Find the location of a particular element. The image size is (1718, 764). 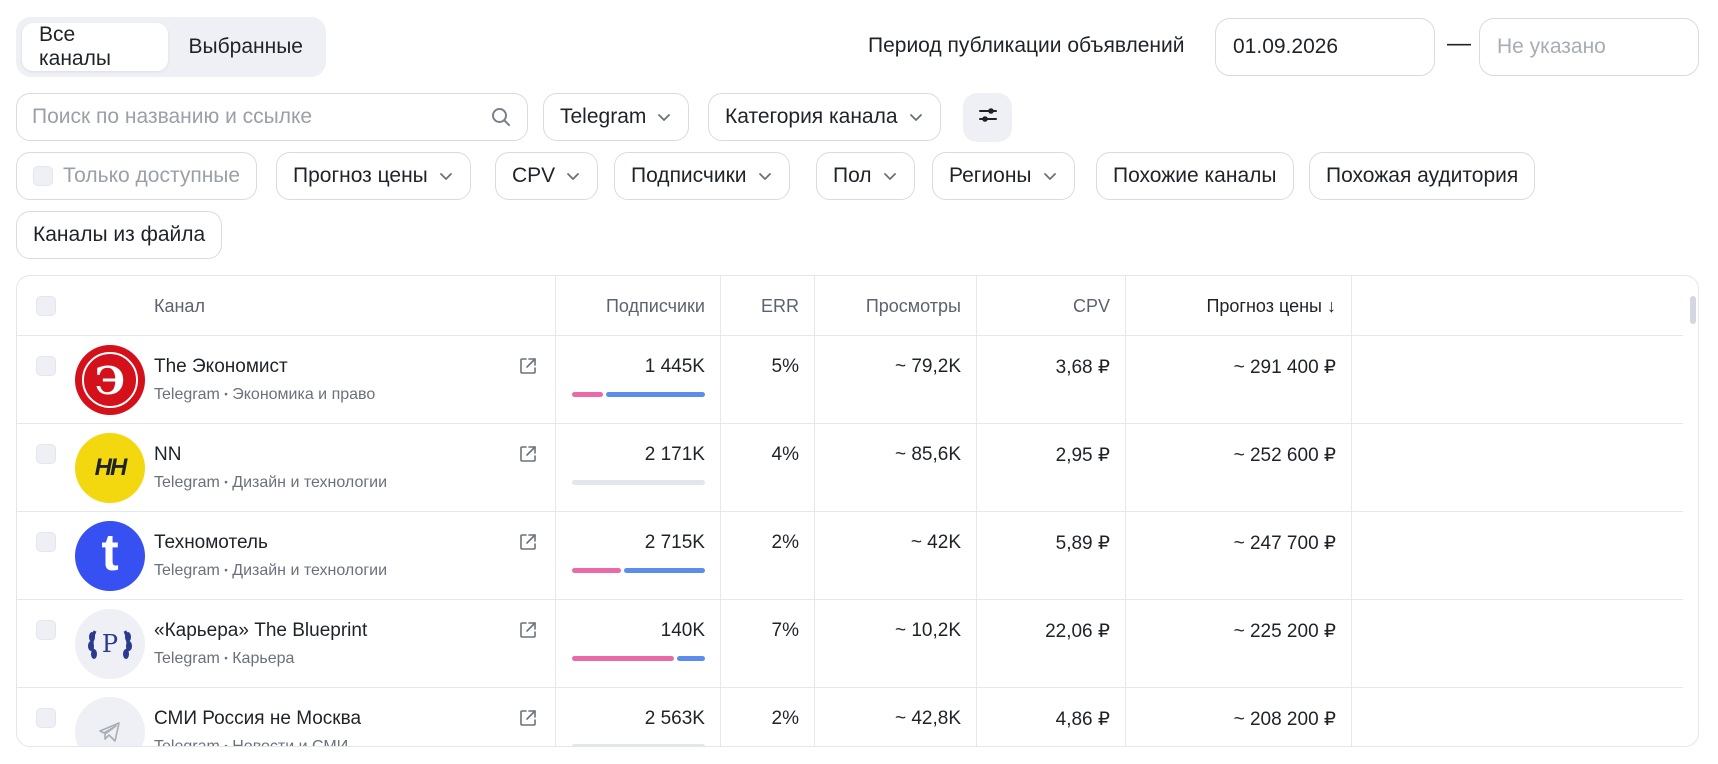

cpv-dropdown: CPV is located at coordinates (547, 176).